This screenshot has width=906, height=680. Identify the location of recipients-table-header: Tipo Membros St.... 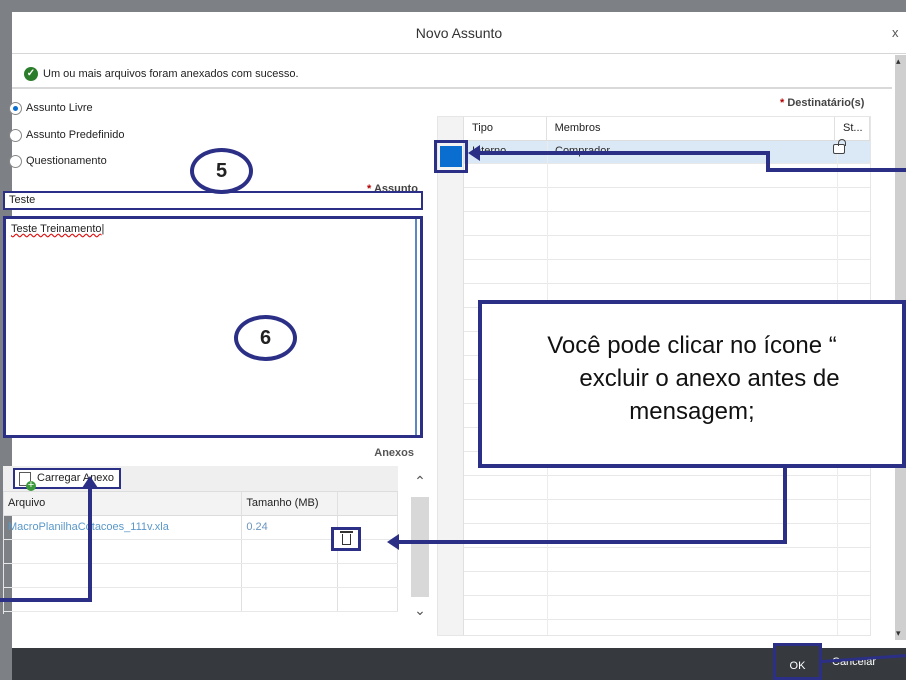
(667, 129).